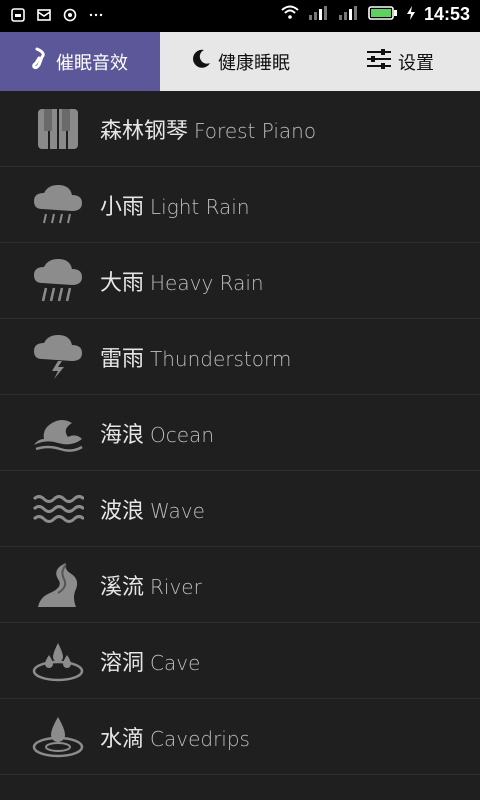 The height and width of the screenshot is (800, 480). What do you see at coordinates (255, 130) in the screenshot?
I see `item-title-en: Forest Piano` at bounding box center [255, 130].